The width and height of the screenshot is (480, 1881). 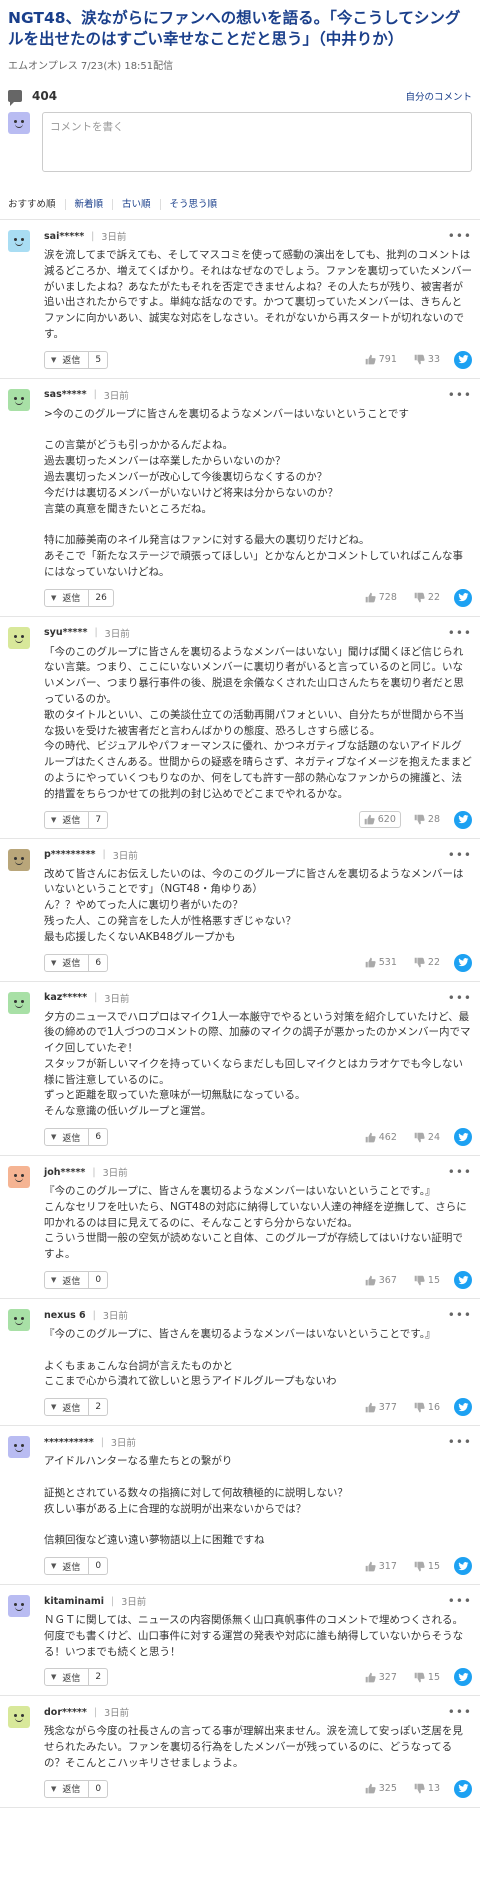 I want to click on comment-line: そんな意識の低いグループと運営。, so click(x=128, y=1111).